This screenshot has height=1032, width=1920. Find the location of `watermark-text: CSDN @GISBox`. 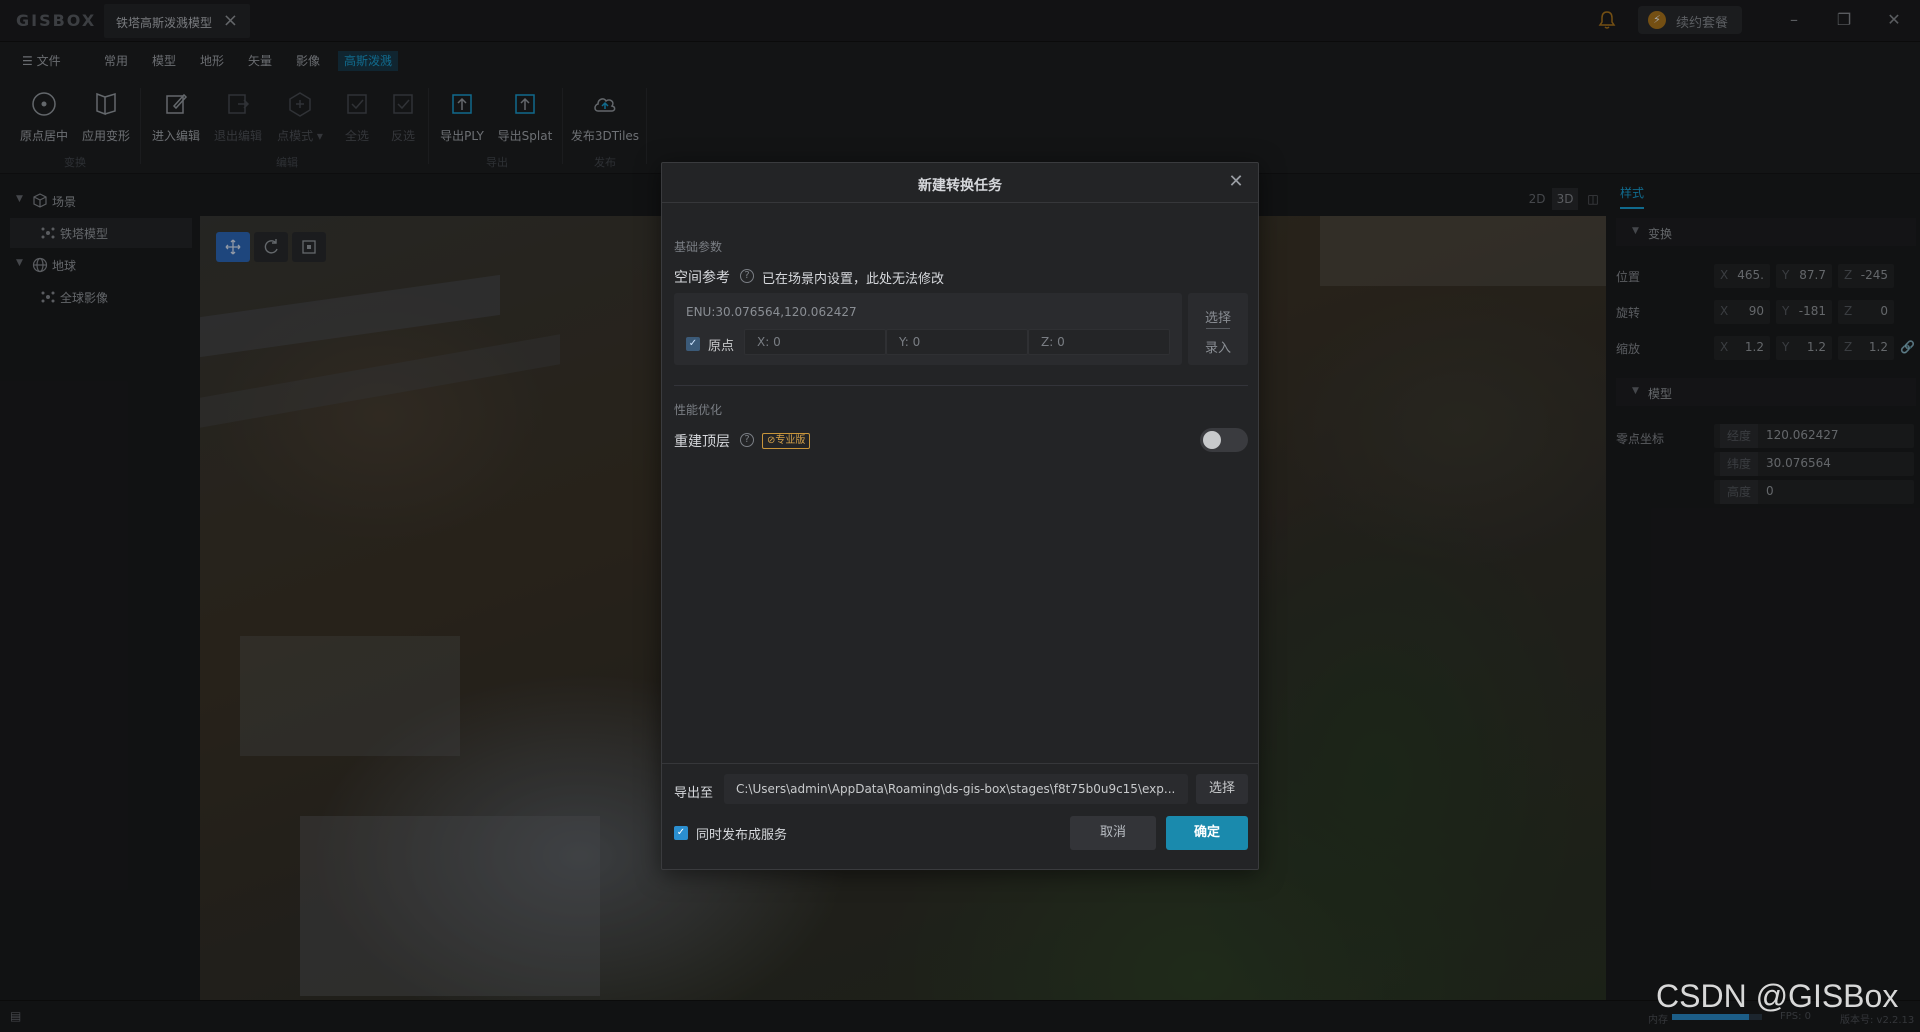

watermark-text: CSDN @GISBox is located at coordinates (1777, 996).